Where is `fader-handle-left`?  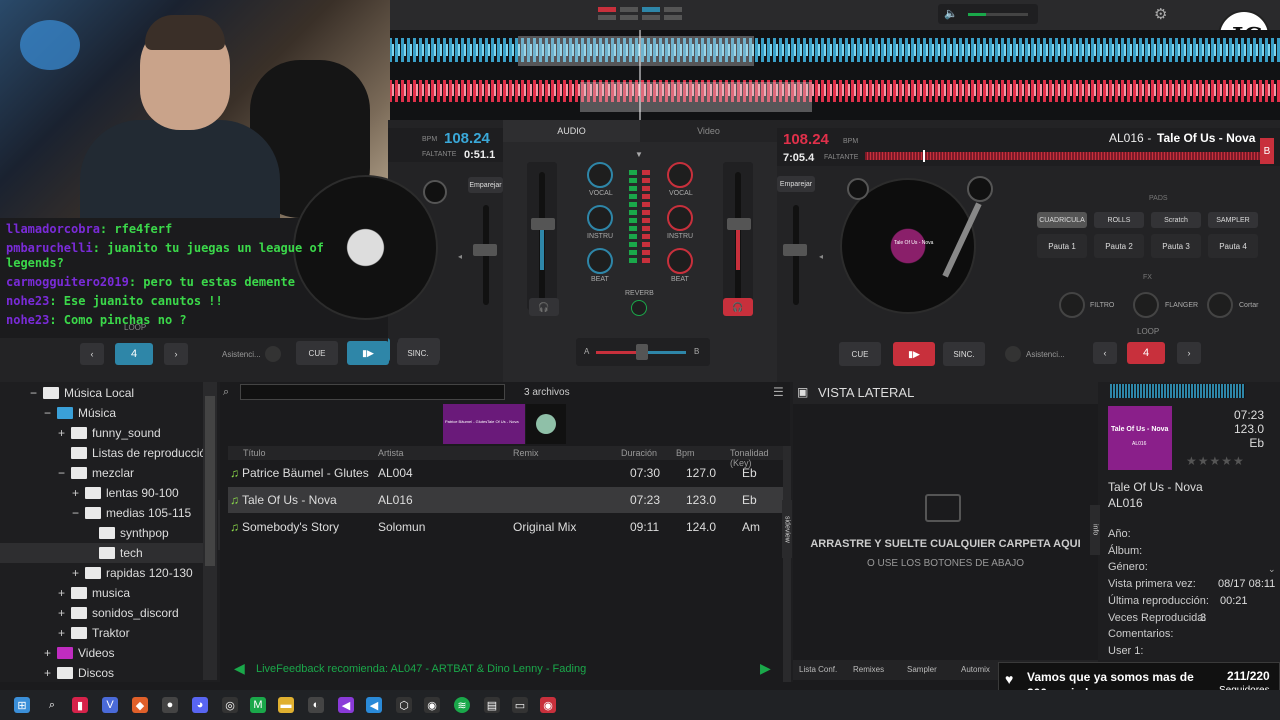 fader-handle-left is located at coordinates (543, 224).